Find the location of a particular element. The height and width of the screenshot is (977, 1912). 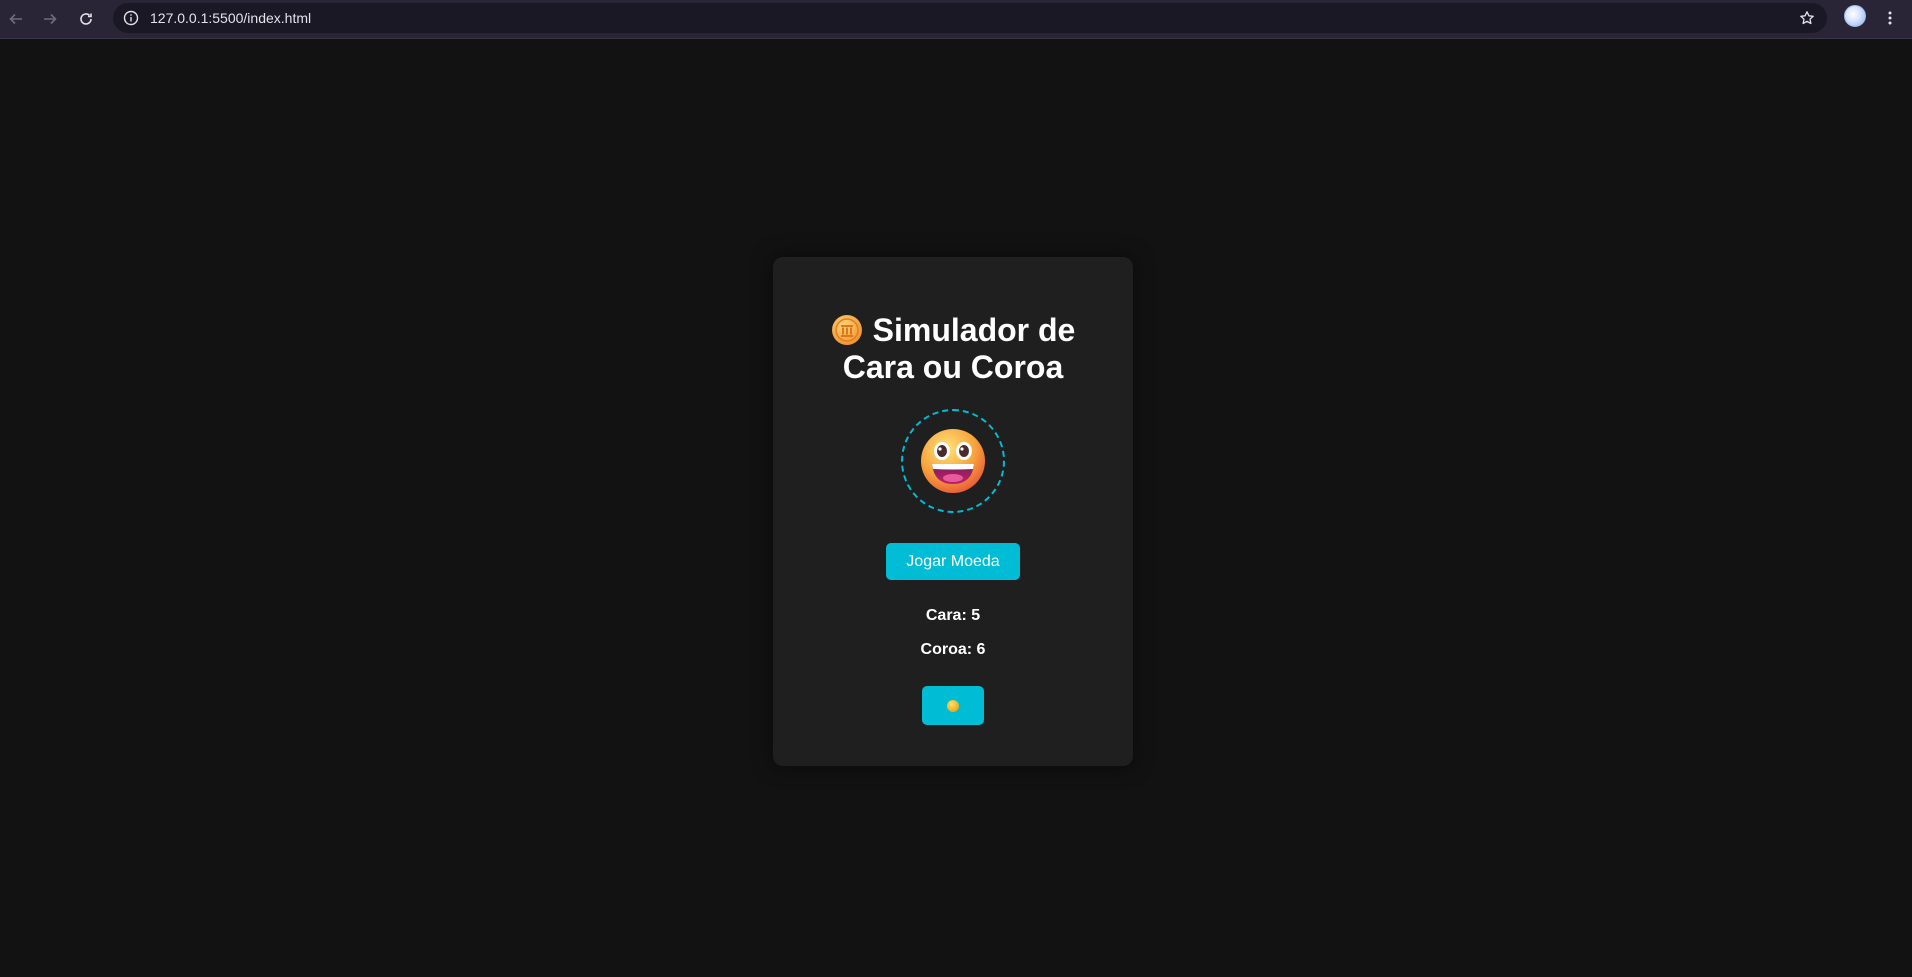

heads-count: Cara: 5 is located at coordinates (953, 615).